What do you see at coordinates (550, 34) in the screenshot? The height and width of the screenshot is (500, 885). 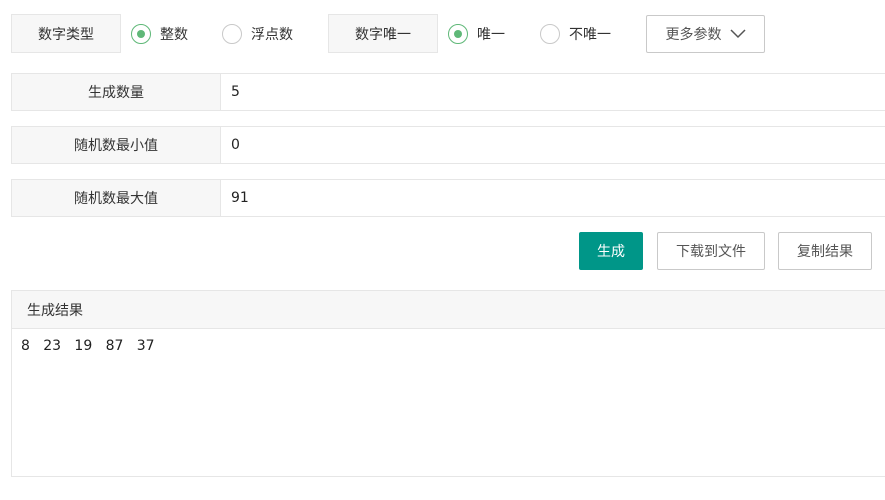 I see `radio-not-unique-circle` at bounding box center [550, 34].